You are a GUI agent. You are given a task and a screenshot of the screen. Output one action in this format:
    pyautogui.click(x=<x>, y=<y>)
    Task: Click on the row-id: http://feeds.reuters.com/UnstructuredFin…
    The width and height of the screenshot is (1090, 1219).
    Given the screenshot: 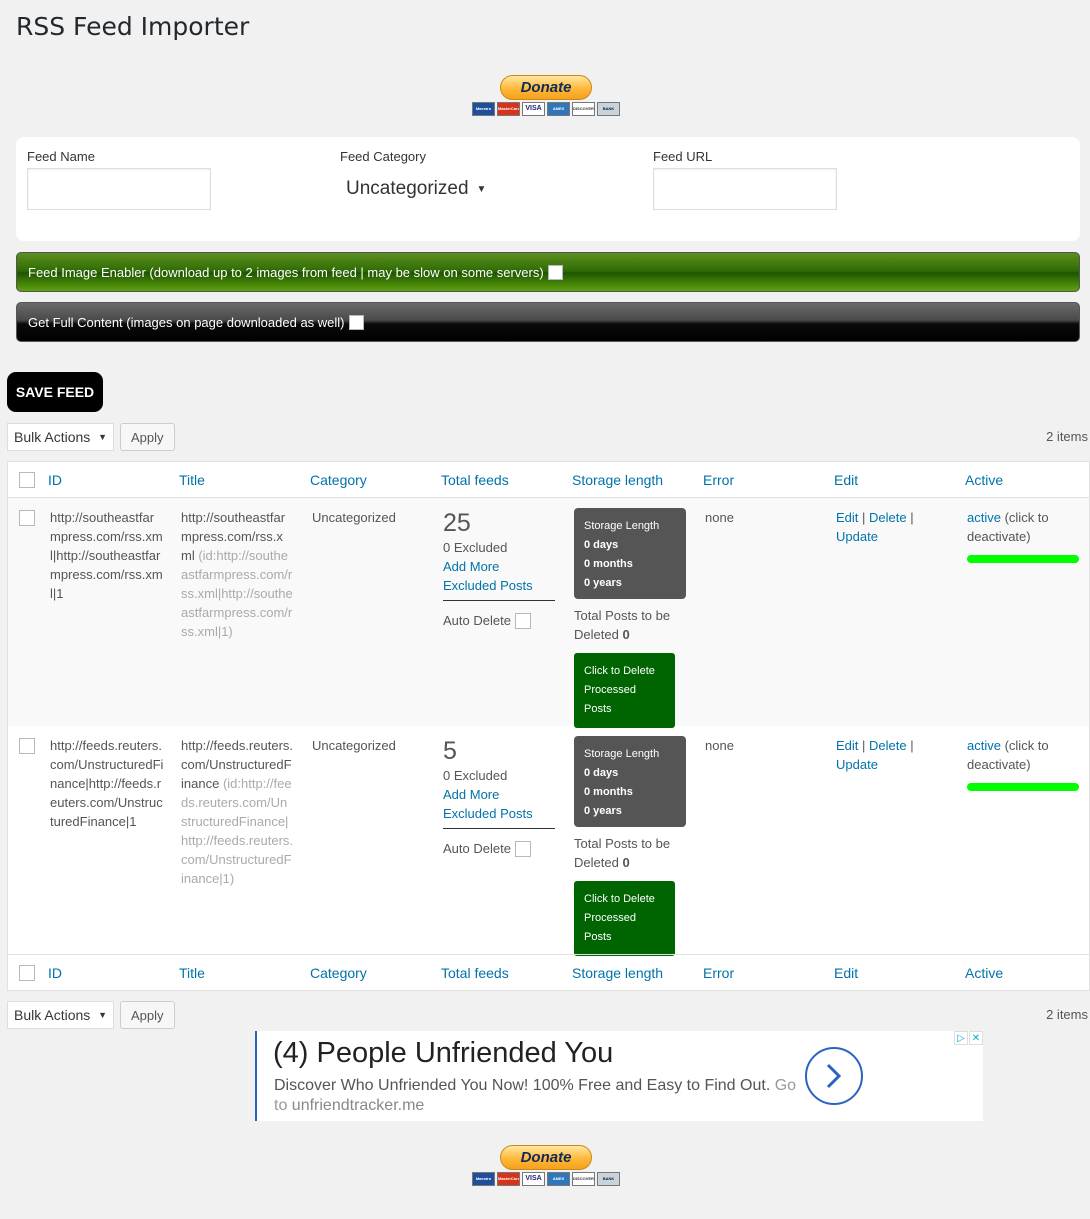 What is the action you would take?
    pyautogui.click(x=107, y=783)
    